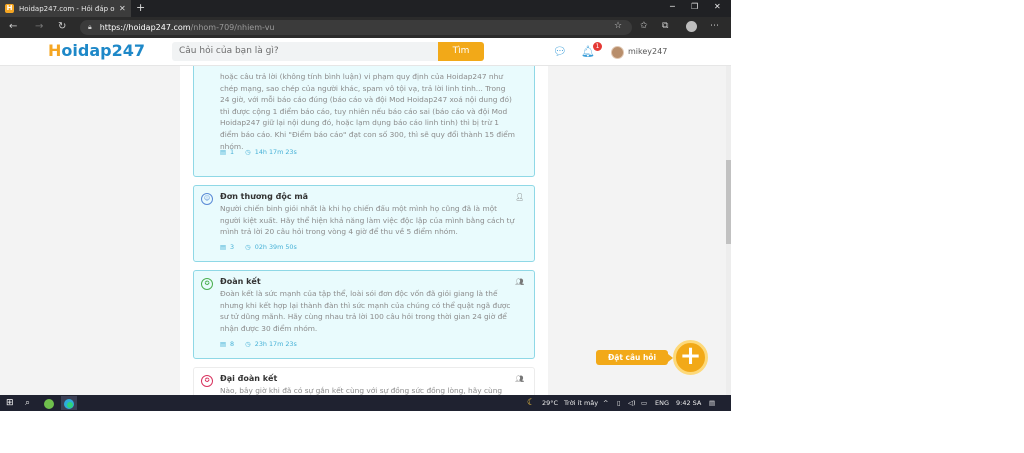 This screenshot has height=453, width=1024. Describe the element at coordinates (662, 403) in the screenshot. I see `language-indicator: ENG` at that location.